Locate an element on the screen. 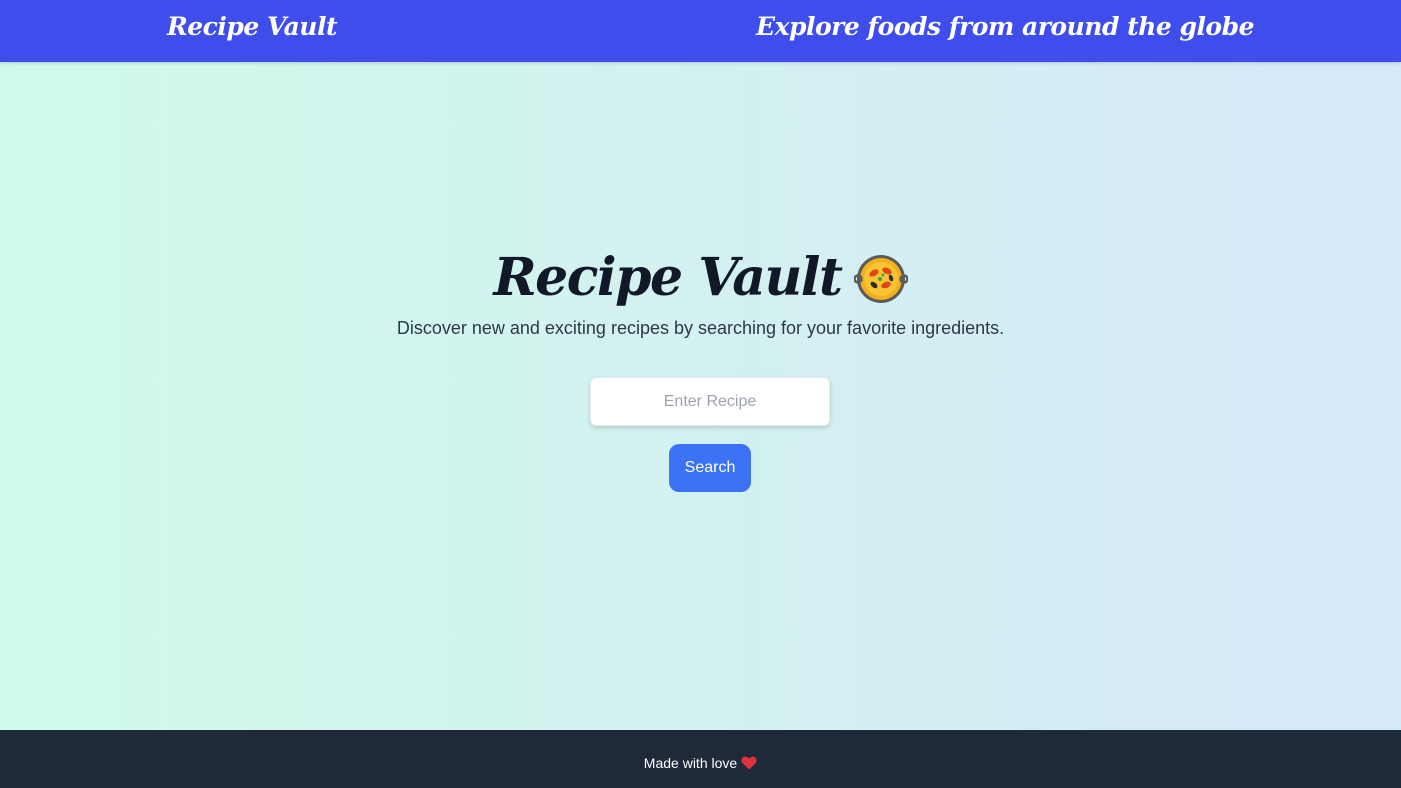 Image resolution: width=1401 pixels, height=788 pixels. page-title: Recipe Vault is located at coordinates (668, 277).